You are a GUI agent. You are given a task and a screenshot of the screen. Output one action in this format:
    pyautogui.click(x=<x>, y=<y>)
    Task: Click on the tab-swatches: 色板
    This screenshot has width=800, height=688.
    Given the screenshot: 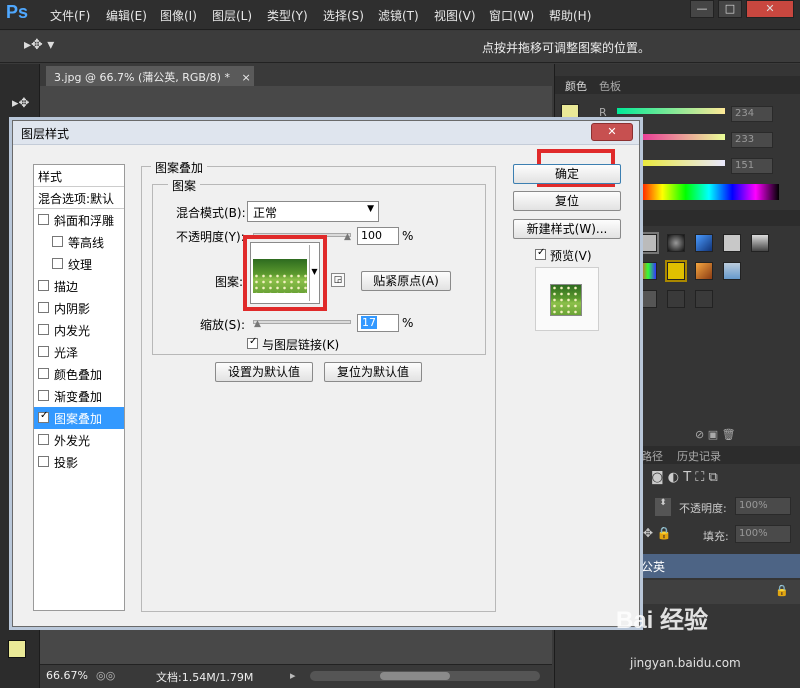 What is the action you would take?
    pyautogui.click(x=610, y=86)
    